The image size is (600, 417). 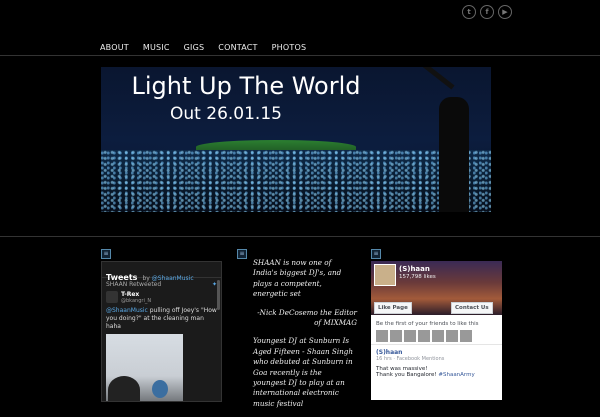 I want to click on hero-crowd, so click(x=296, y=181).